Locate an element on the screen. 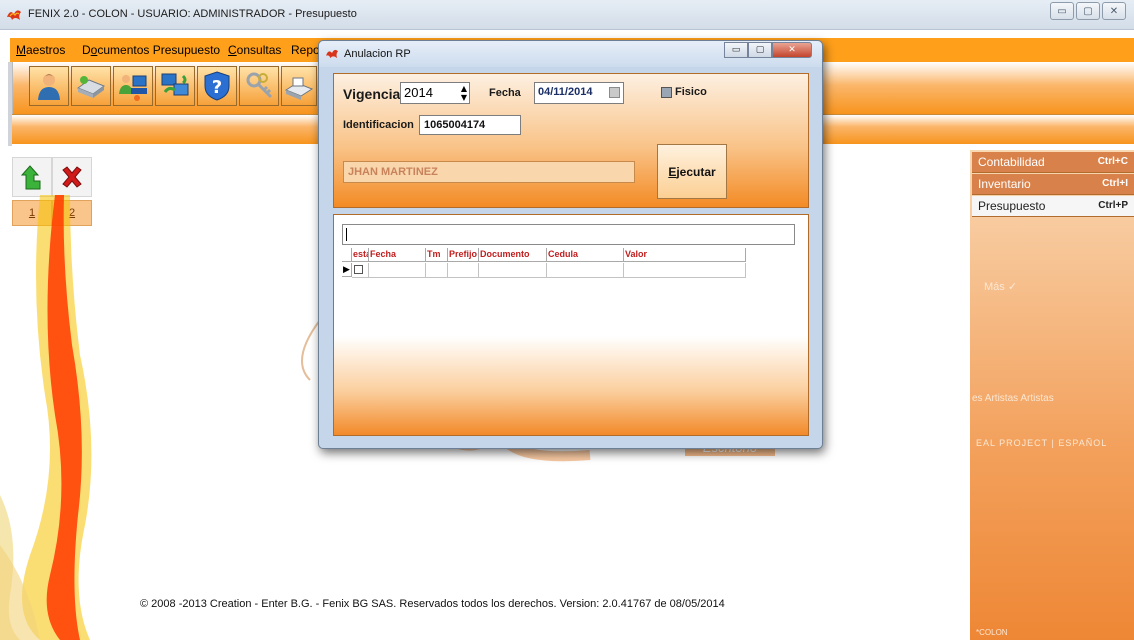 The image size is (1134, 640). row-checkbox-cell is located at coordinates (360, 270).